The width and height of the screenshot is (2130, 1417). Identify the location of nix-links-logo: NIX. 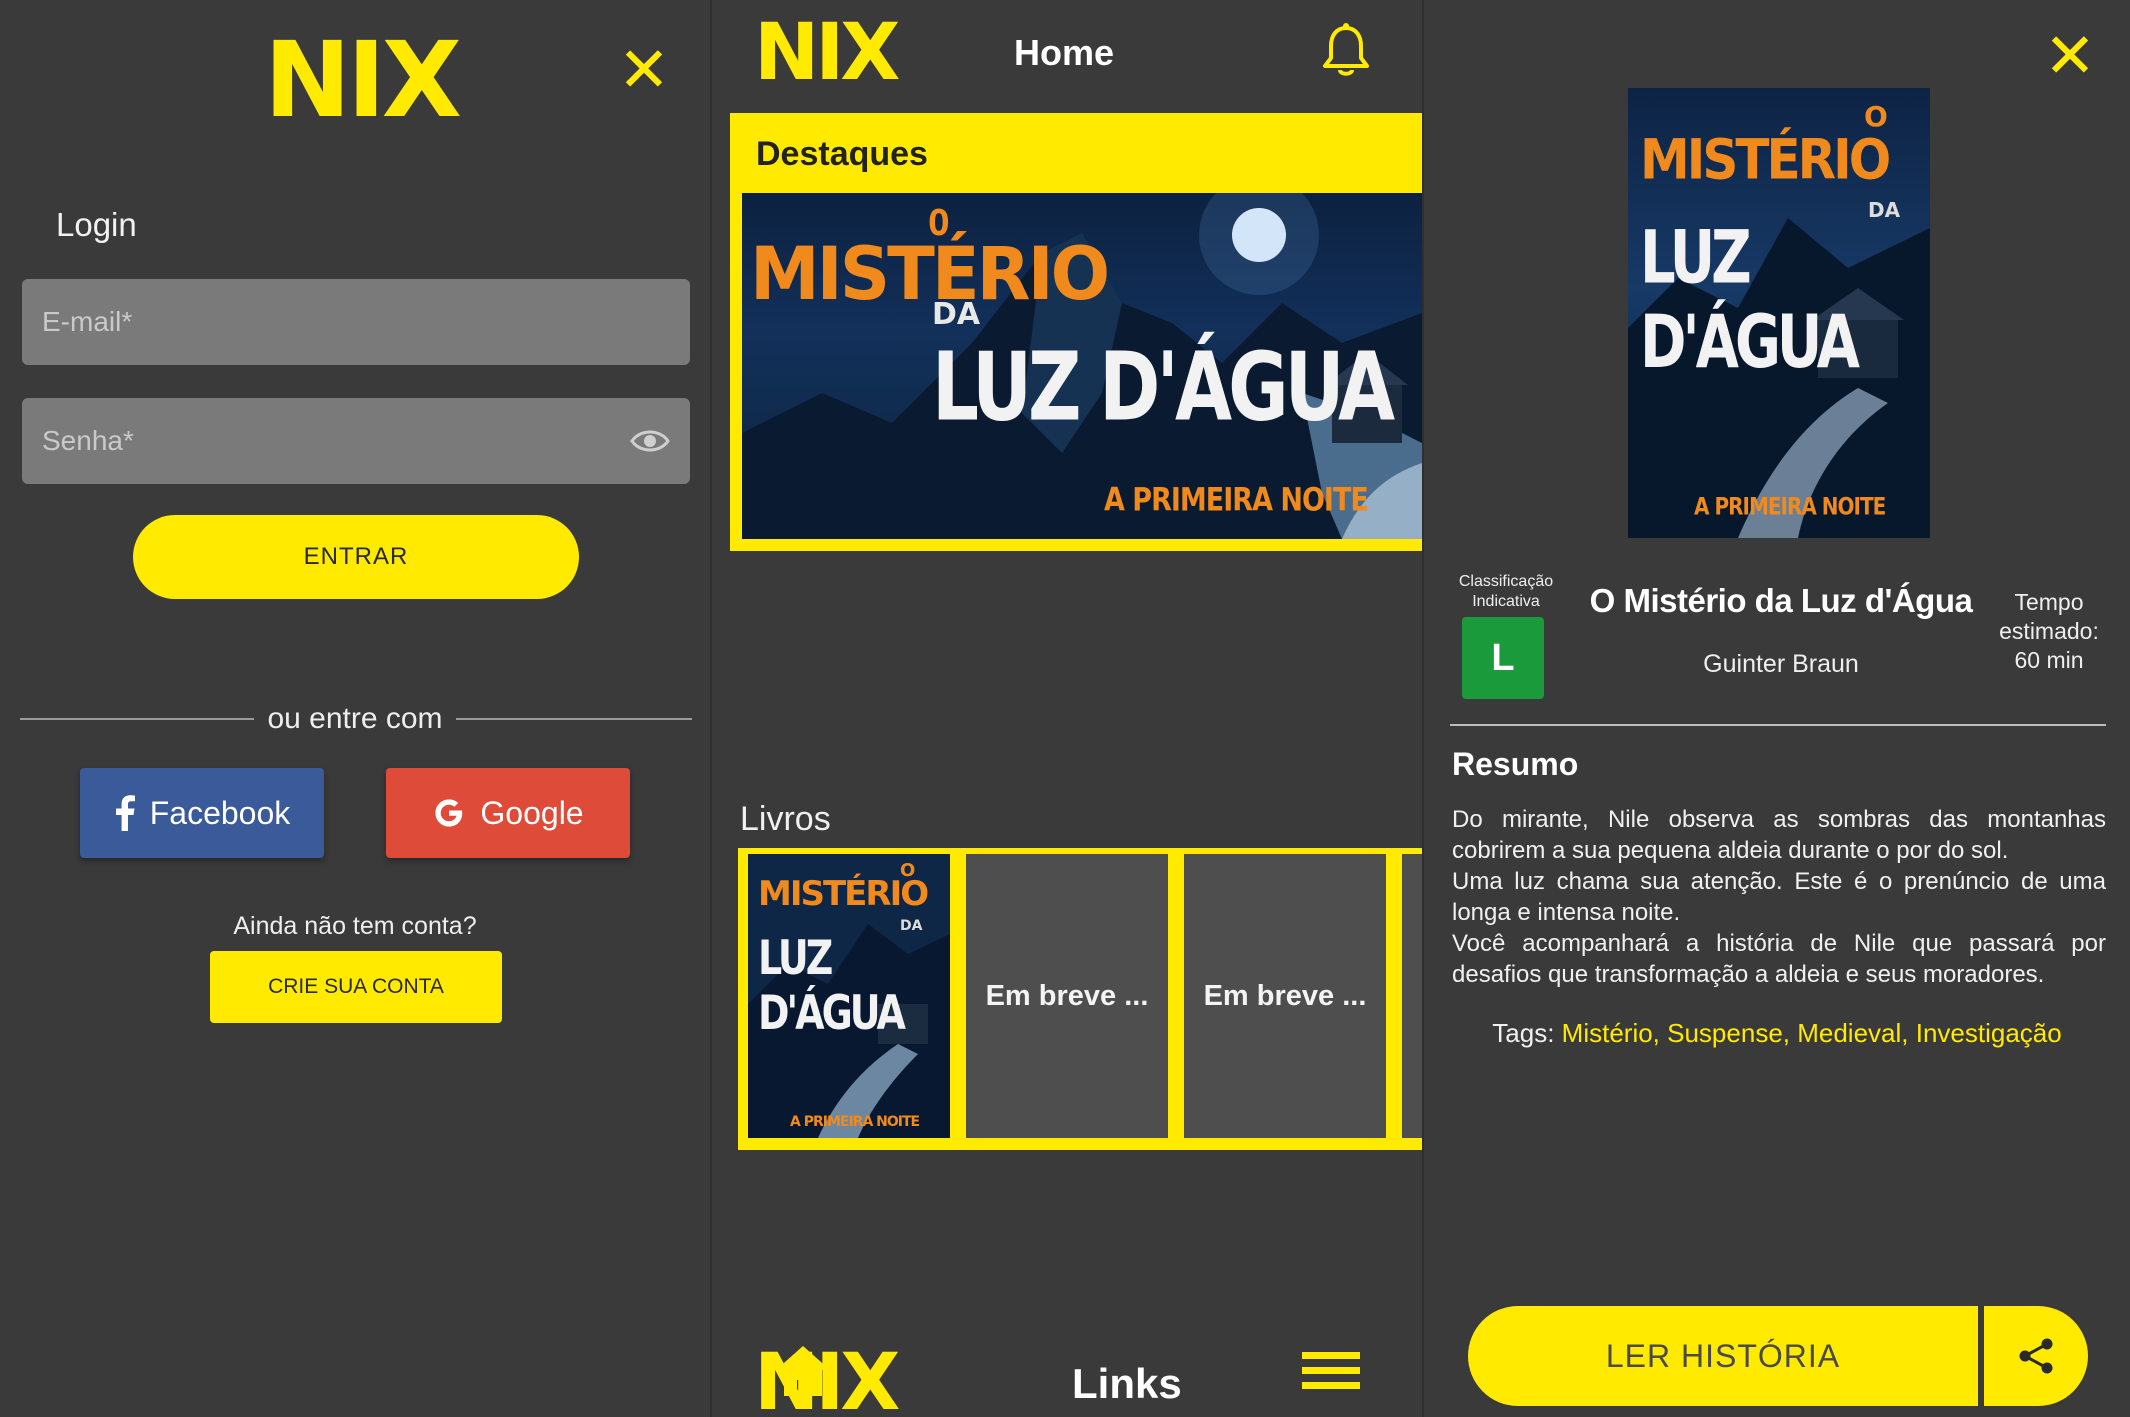
(827, 1377).